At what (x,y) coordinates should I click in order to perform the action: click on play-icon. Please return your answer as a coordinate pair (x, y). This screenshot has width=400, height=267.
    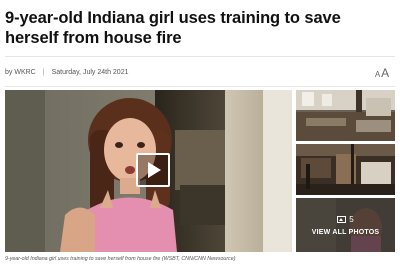
    Looking at the image, I should click on (154, 170).